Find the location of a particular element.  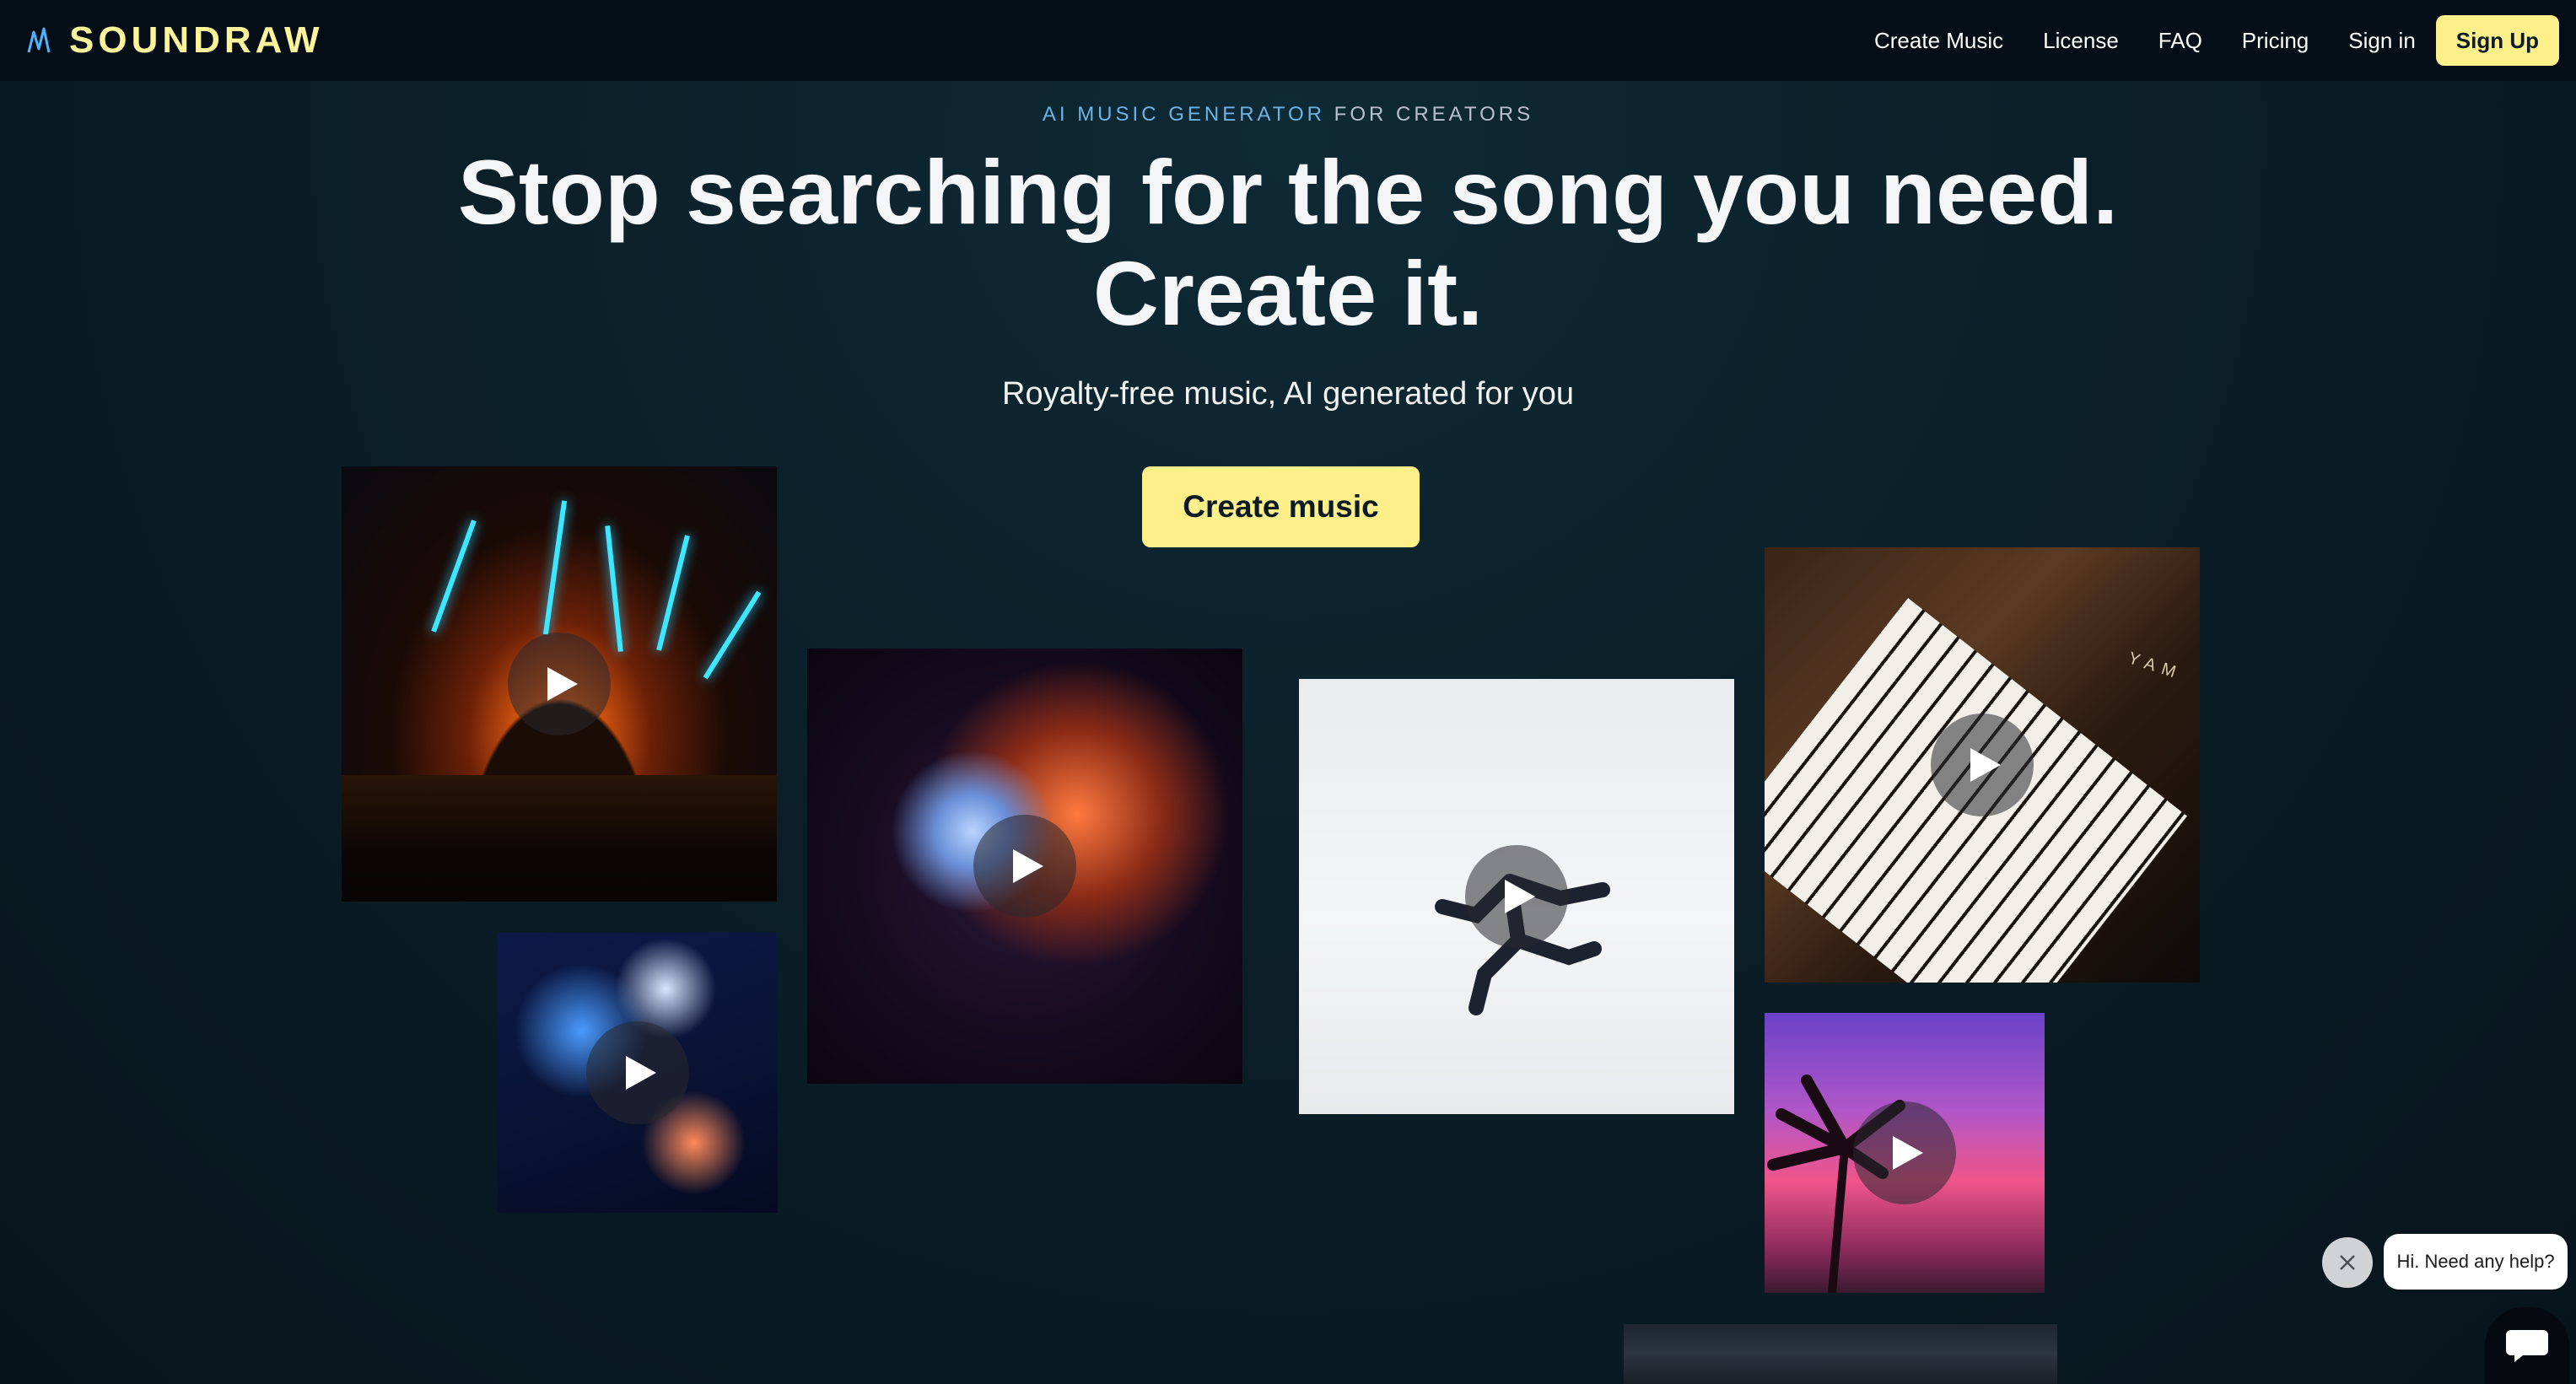

nav-faq: FAQ is located at coordinates (2180, 41).